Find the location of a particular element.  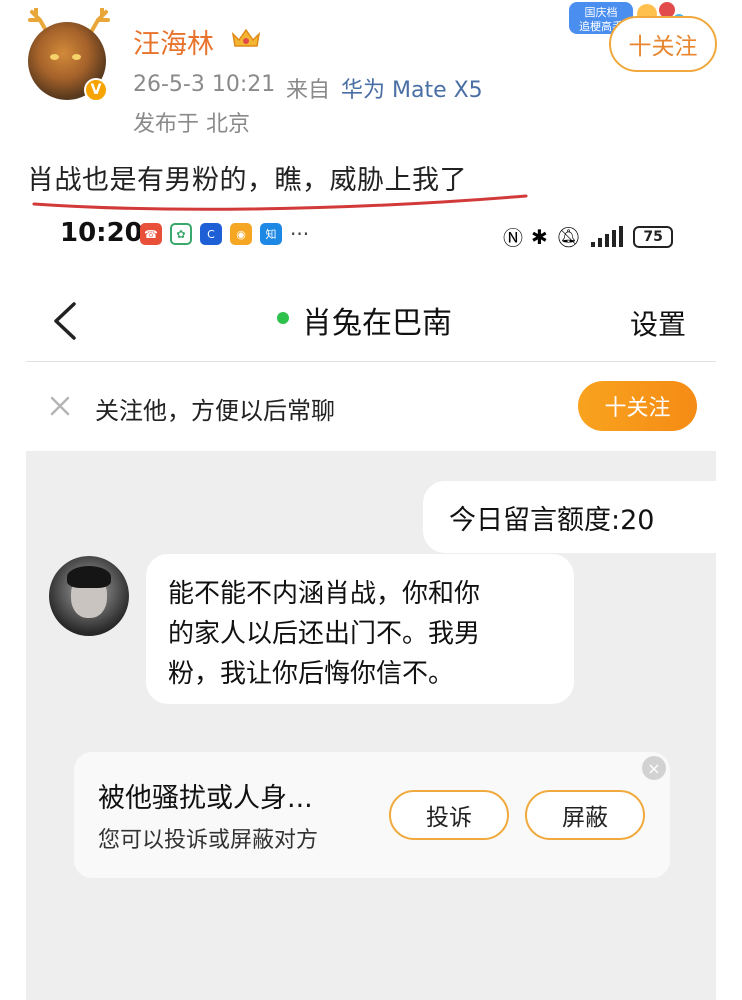

sender-avatar is located at coordinates (89, 596).